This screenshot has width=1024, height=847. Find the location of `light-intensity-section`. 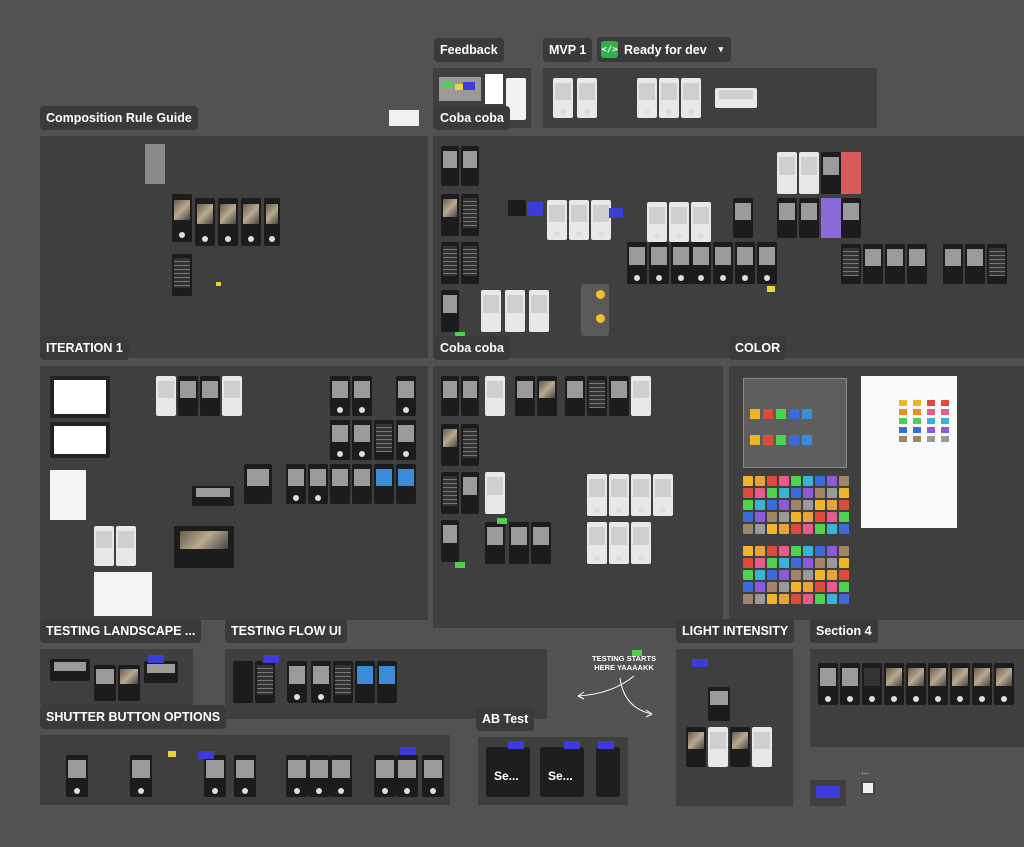

light-intensity-section is located at coordinates (734, 727).